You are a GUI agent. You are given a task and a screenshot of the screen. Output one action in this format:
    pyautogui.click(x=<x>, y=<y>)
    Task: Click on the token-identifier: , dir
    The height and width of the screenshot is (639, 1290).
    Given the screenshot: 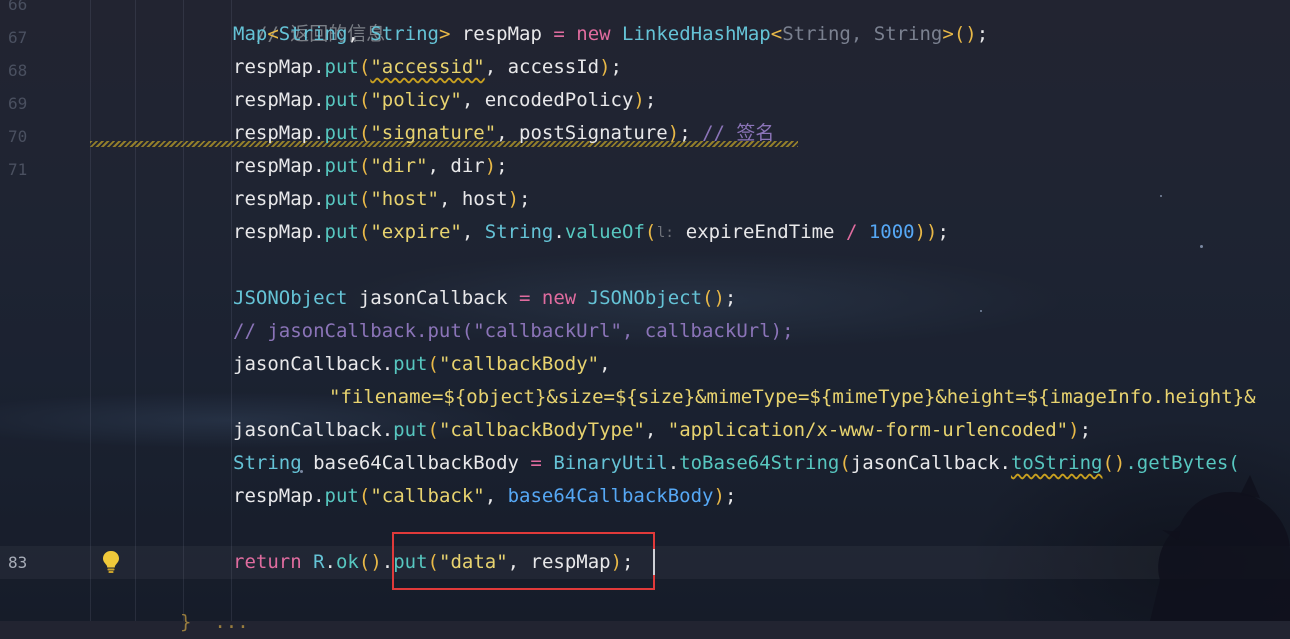 What is the action you would take?
    pyautogui.click(x=456, y=166)
    